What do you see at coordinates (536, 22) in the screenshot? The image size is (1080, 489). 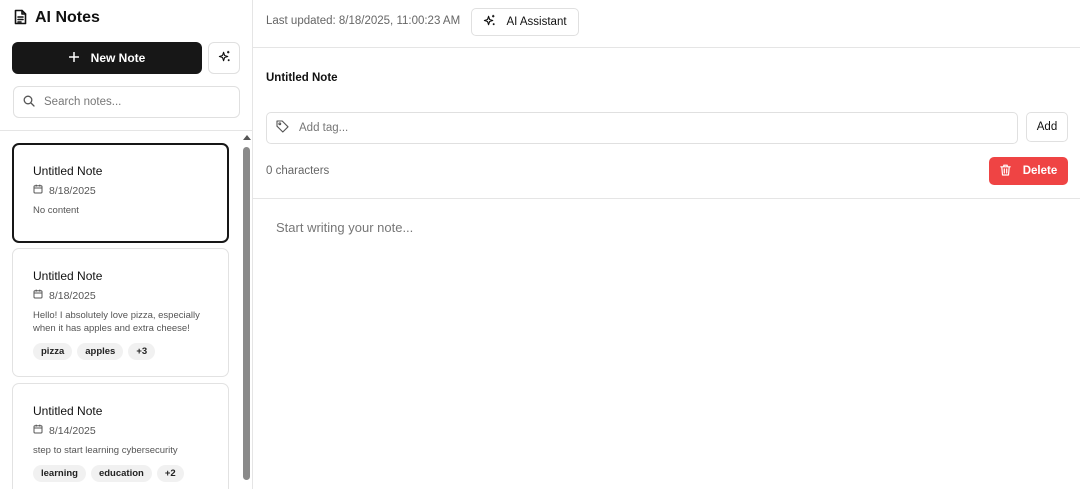 I see `ai-assistant-label: AI Assistant` at bounding box center [536, 22].